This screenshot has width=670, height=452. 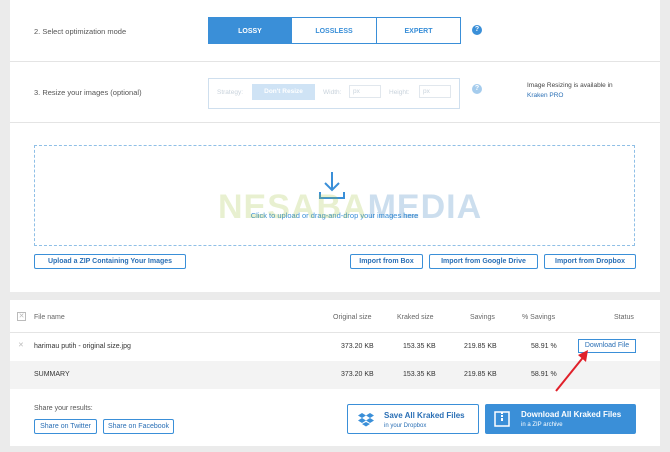 What do you see at coordinates (425, 207) in the screenshot?
I see `watermark-part2: MEDIA` at bounding box center [425, 207].